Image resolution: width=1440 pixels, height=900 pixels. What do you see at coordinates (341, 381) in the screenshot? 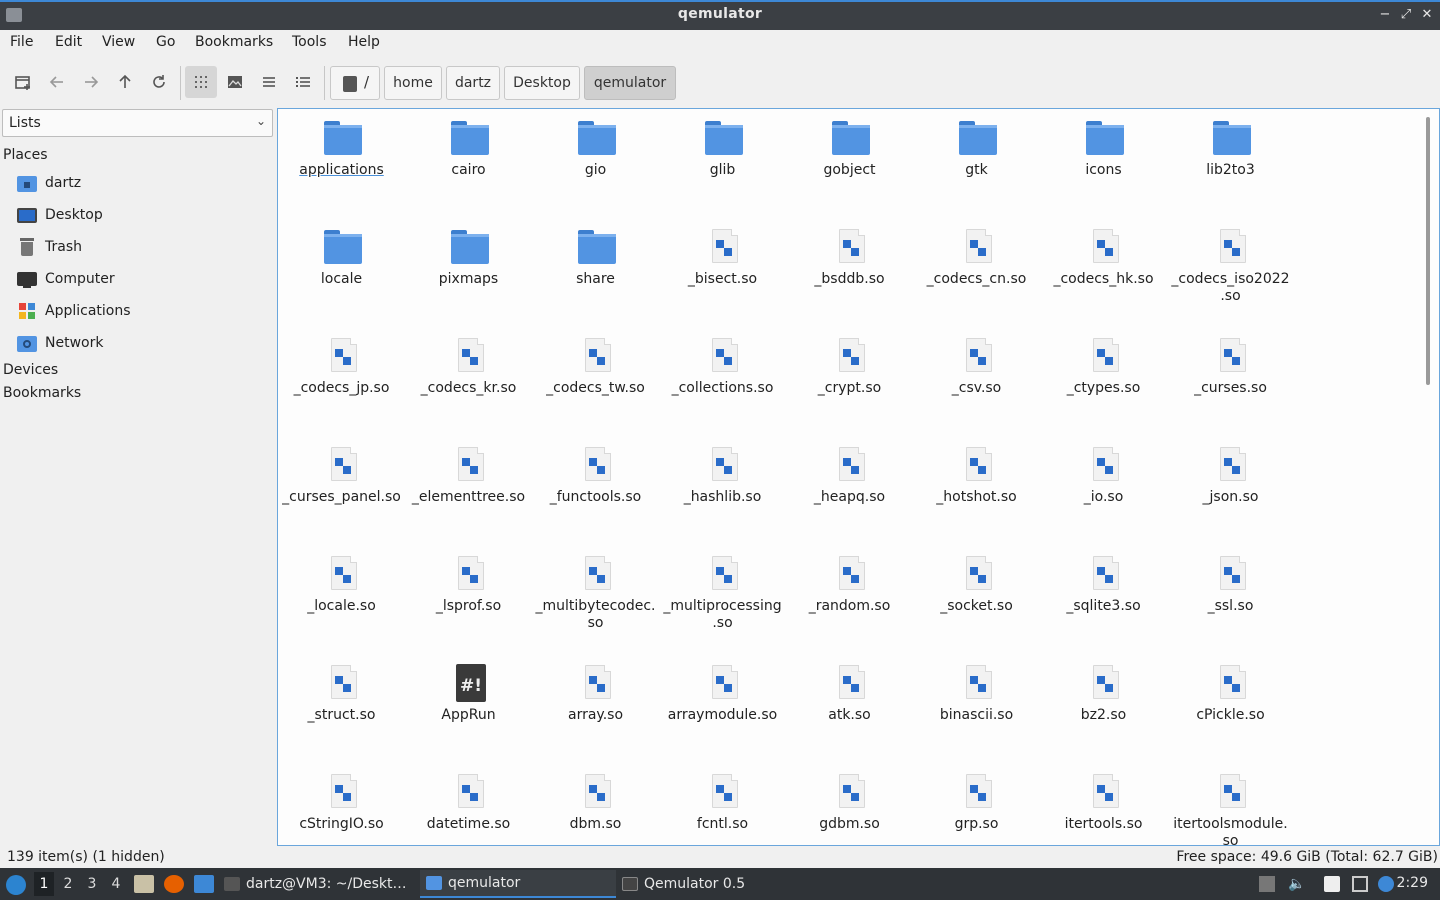
I see `file-item: _codecs_jp.so` at bounding box center [341, 381].